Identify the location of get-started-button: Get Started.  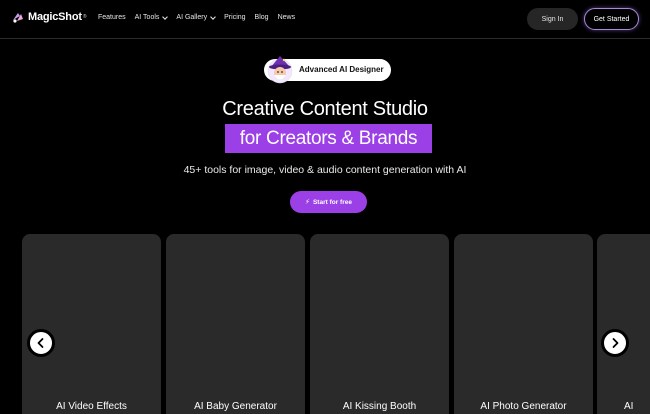
(611, 19).